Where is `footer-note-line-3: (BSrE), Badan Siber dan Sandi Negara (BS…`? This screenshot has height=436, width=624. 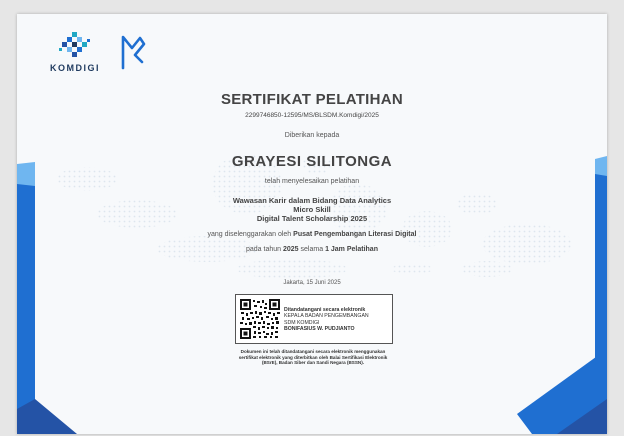 footer-note-line-3: (BSrE), Badan Siber dan Sandi Negara (BS… is located at coordinates (313, 362).